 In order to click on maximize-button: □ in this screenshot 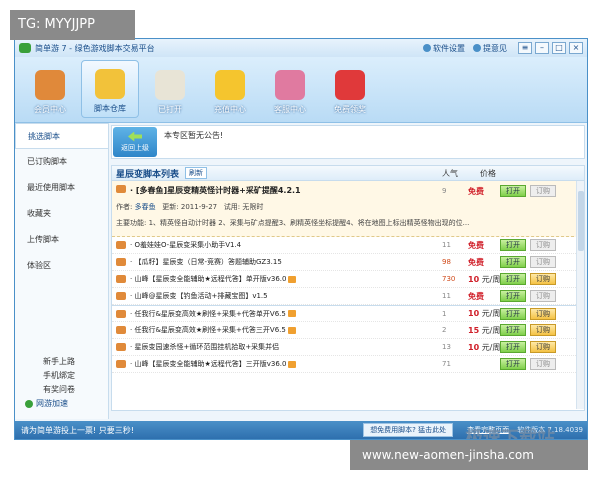, I will do `click(559, 48)`.